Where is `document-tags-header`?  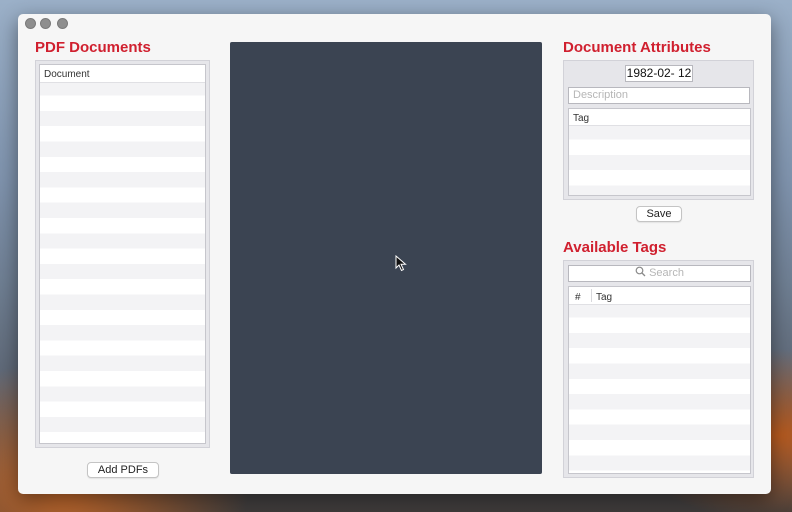 document-tags-header is located at coordinates (659, 117).